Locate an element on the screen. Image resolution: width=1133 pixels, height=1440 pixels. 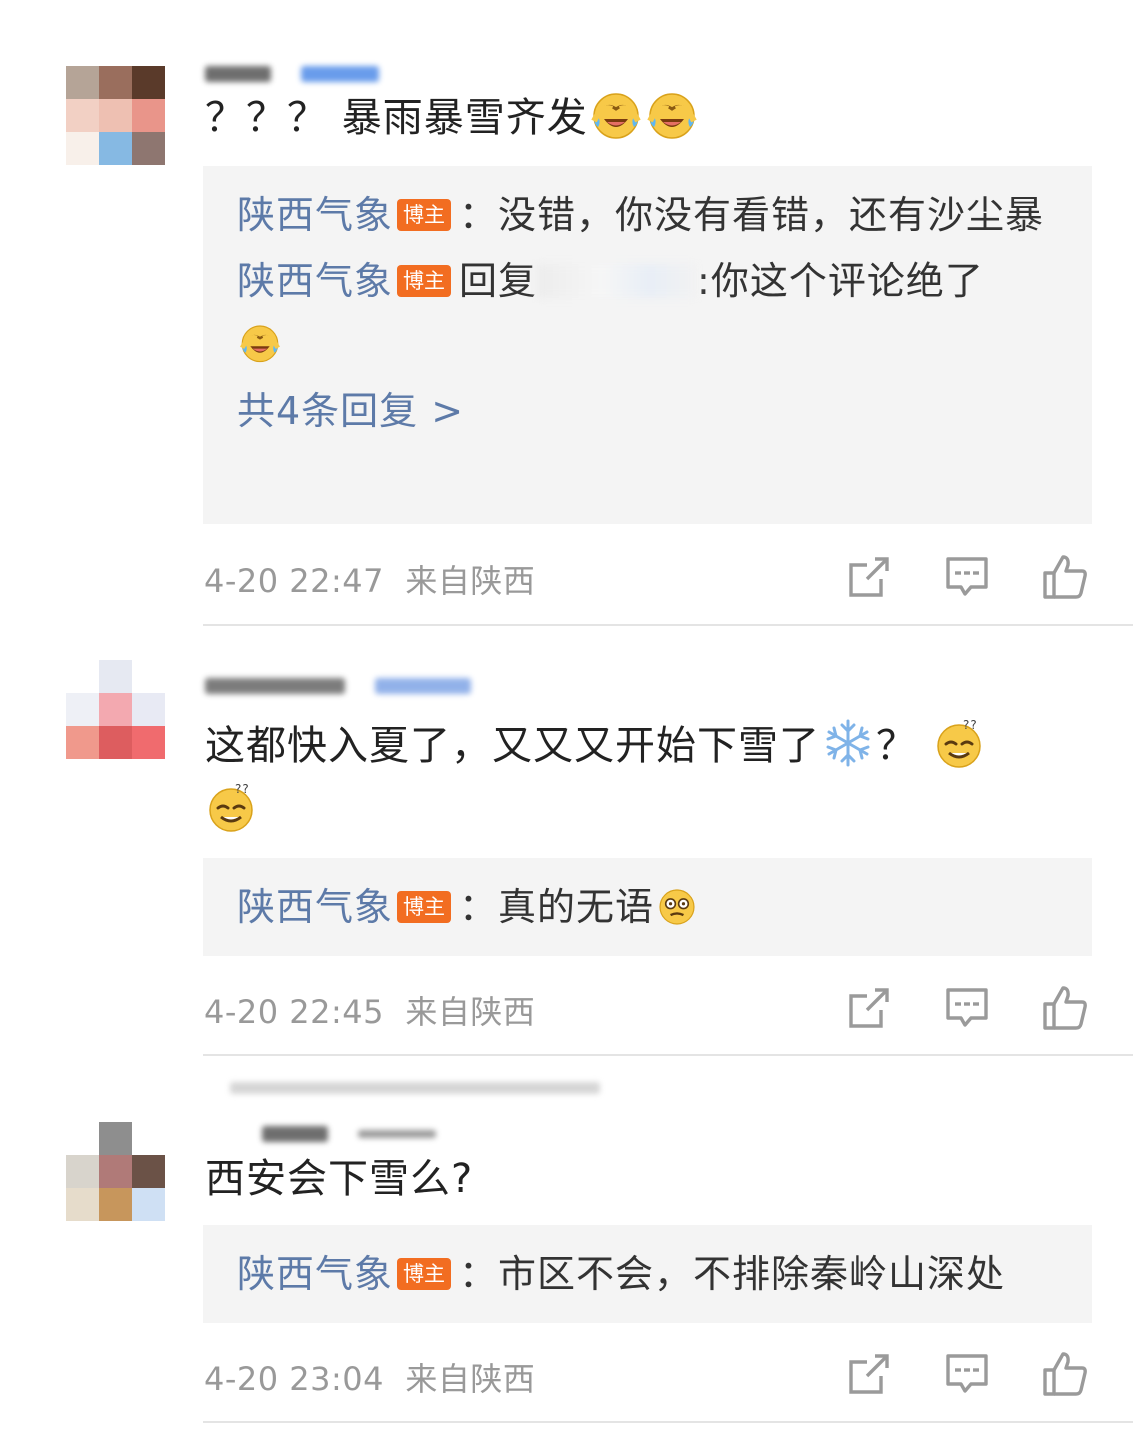
reply-text: ：真的无语 is located at coordinates (557, 907).